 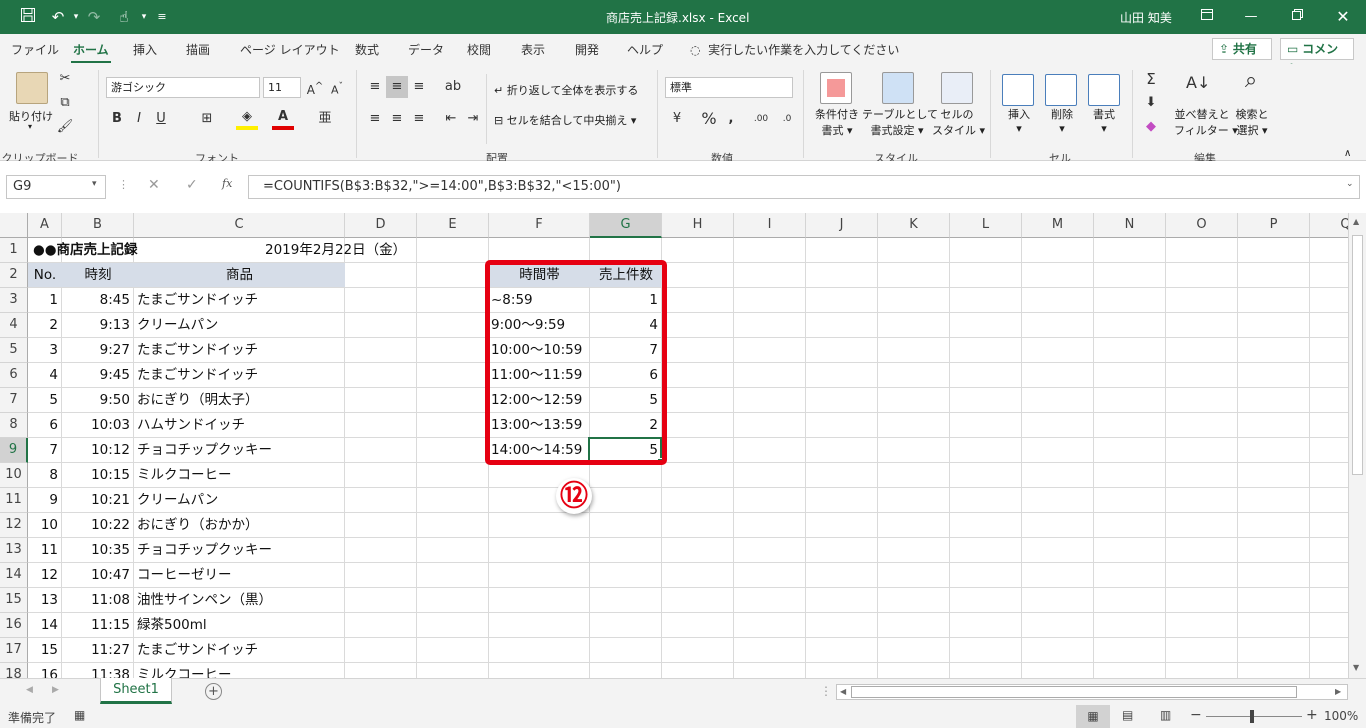 What do you see at coordinates (14, 650) in the screenshot?
I see `row-header-17: 17` at bounding box center [14, 650].